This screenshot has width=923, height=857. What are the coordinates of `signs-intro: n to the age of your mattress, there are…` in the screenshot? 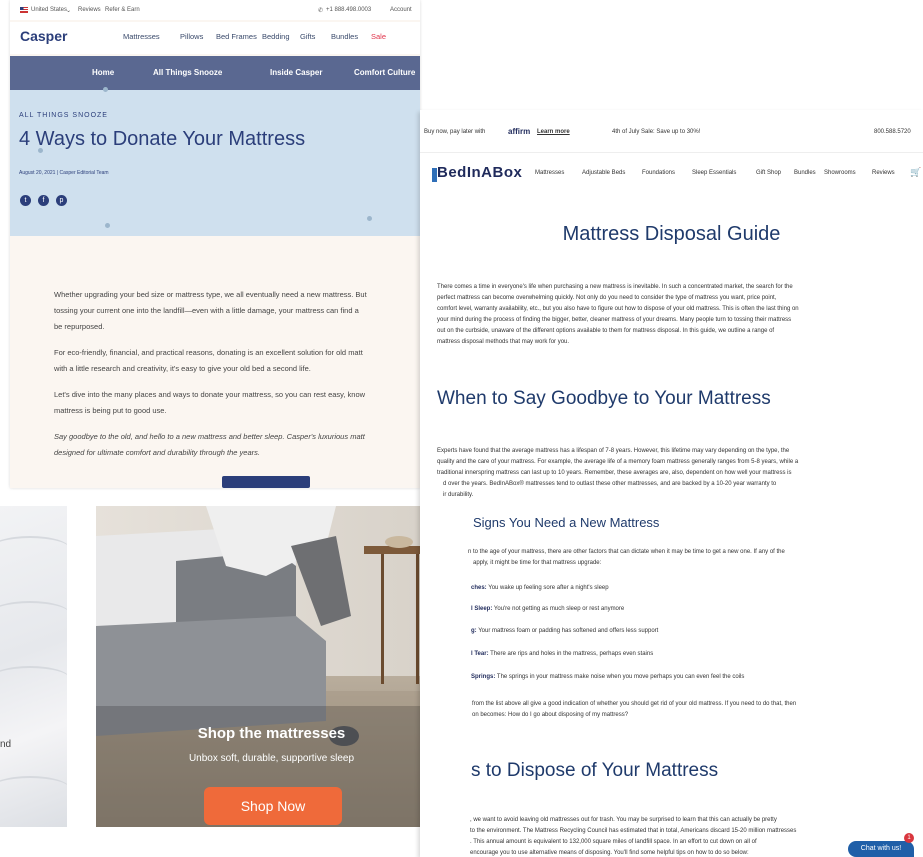 It's located at (626, 552).